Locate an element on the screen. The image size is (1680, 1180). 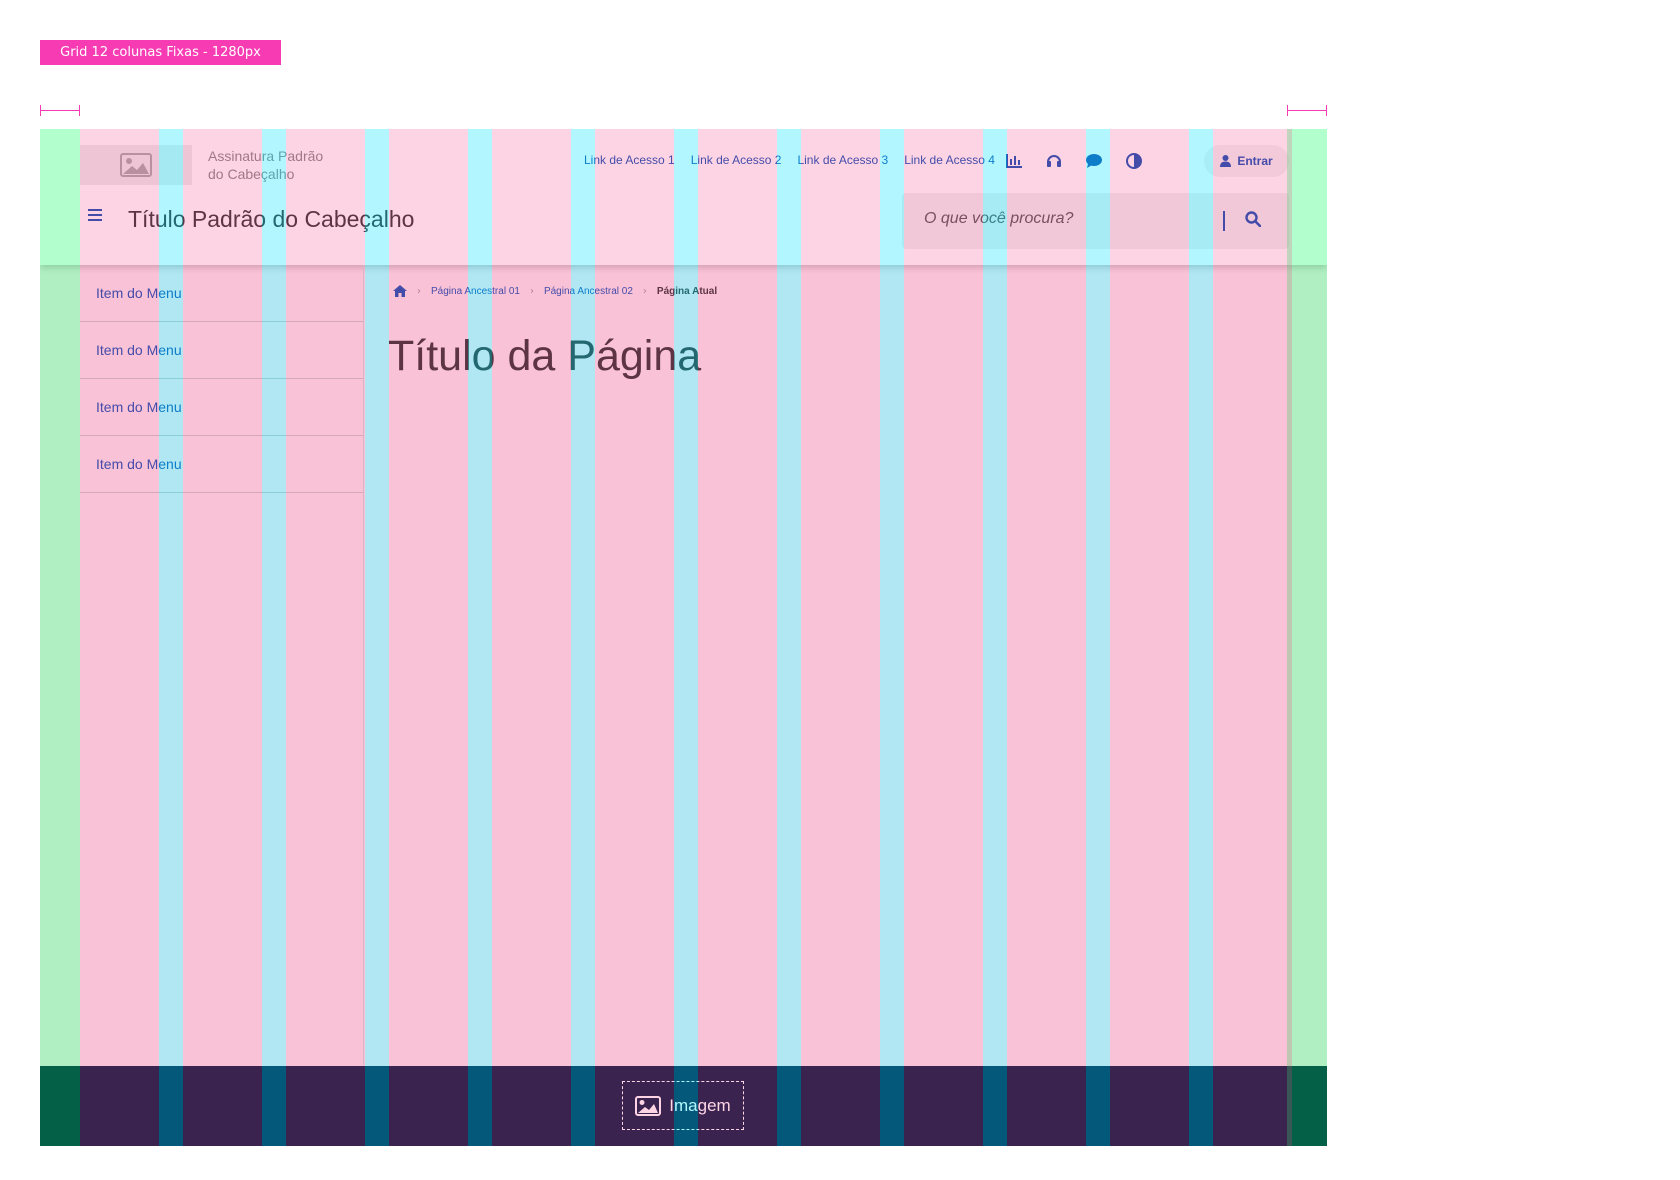
contrast-button is located at coordinates (1134, 161).